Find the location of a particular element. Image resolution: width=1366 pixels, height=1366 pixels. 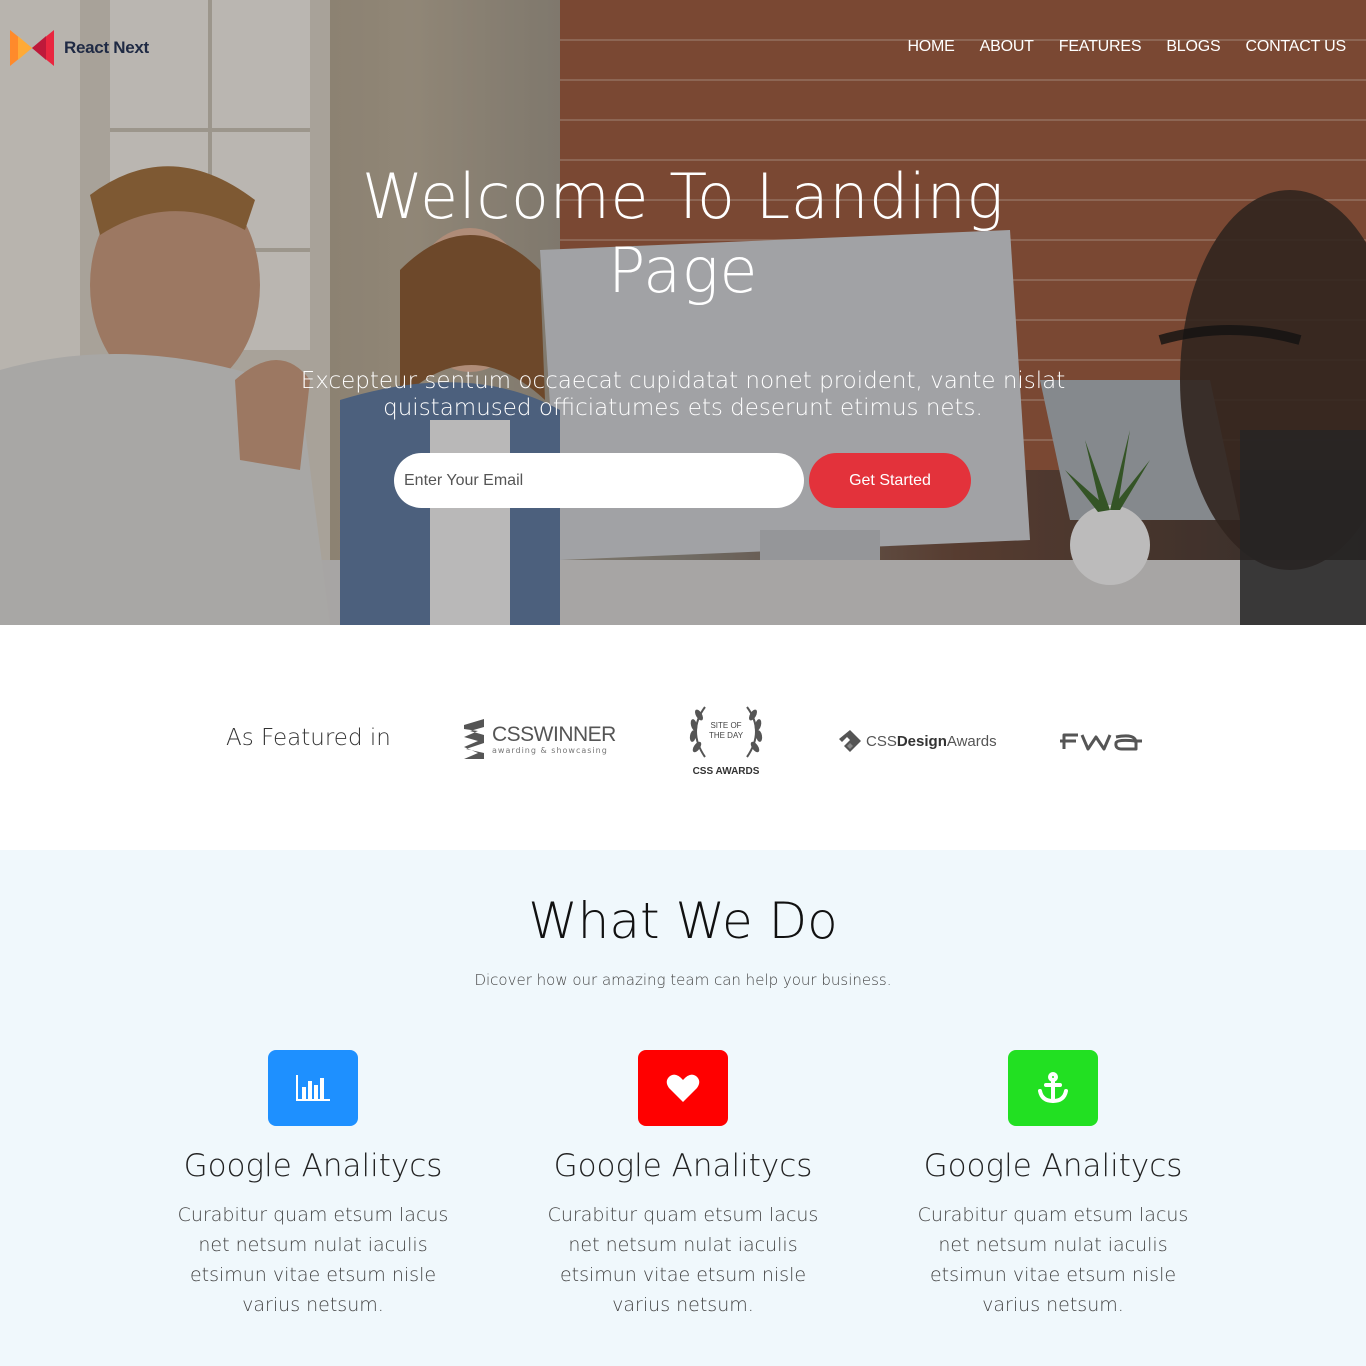

nav-about: ABOUT is located at coordinates (1007, 47).